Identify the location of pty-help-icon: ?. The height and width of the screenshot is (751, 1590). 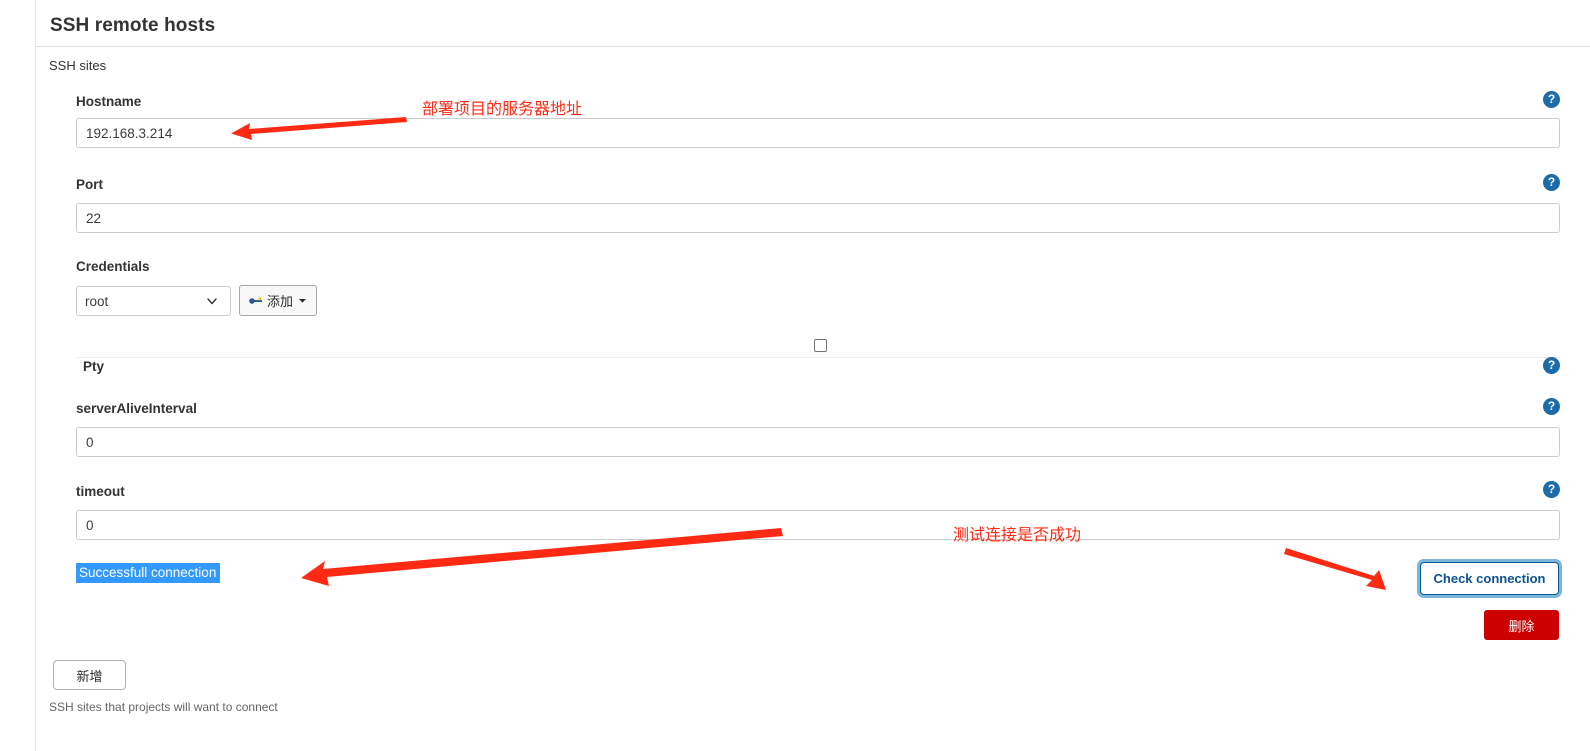
(1551, 365).